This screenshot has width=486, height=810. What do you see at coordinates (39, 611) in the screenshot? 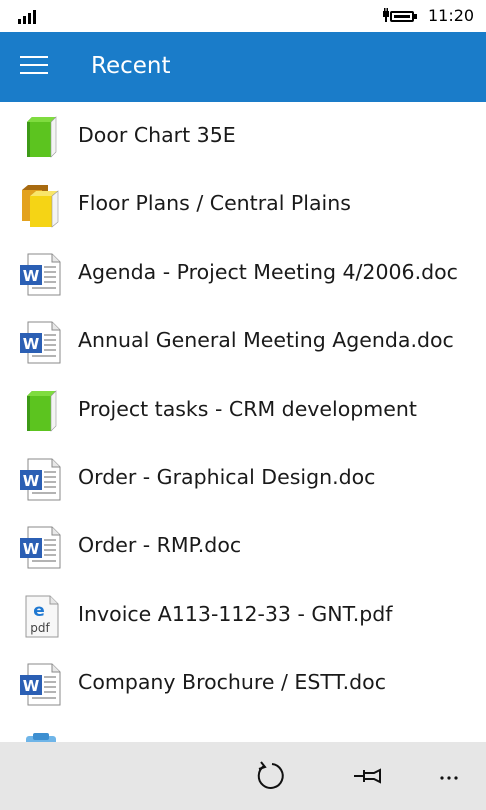
I see `svg-text: e` at bounding box center [39, 611].